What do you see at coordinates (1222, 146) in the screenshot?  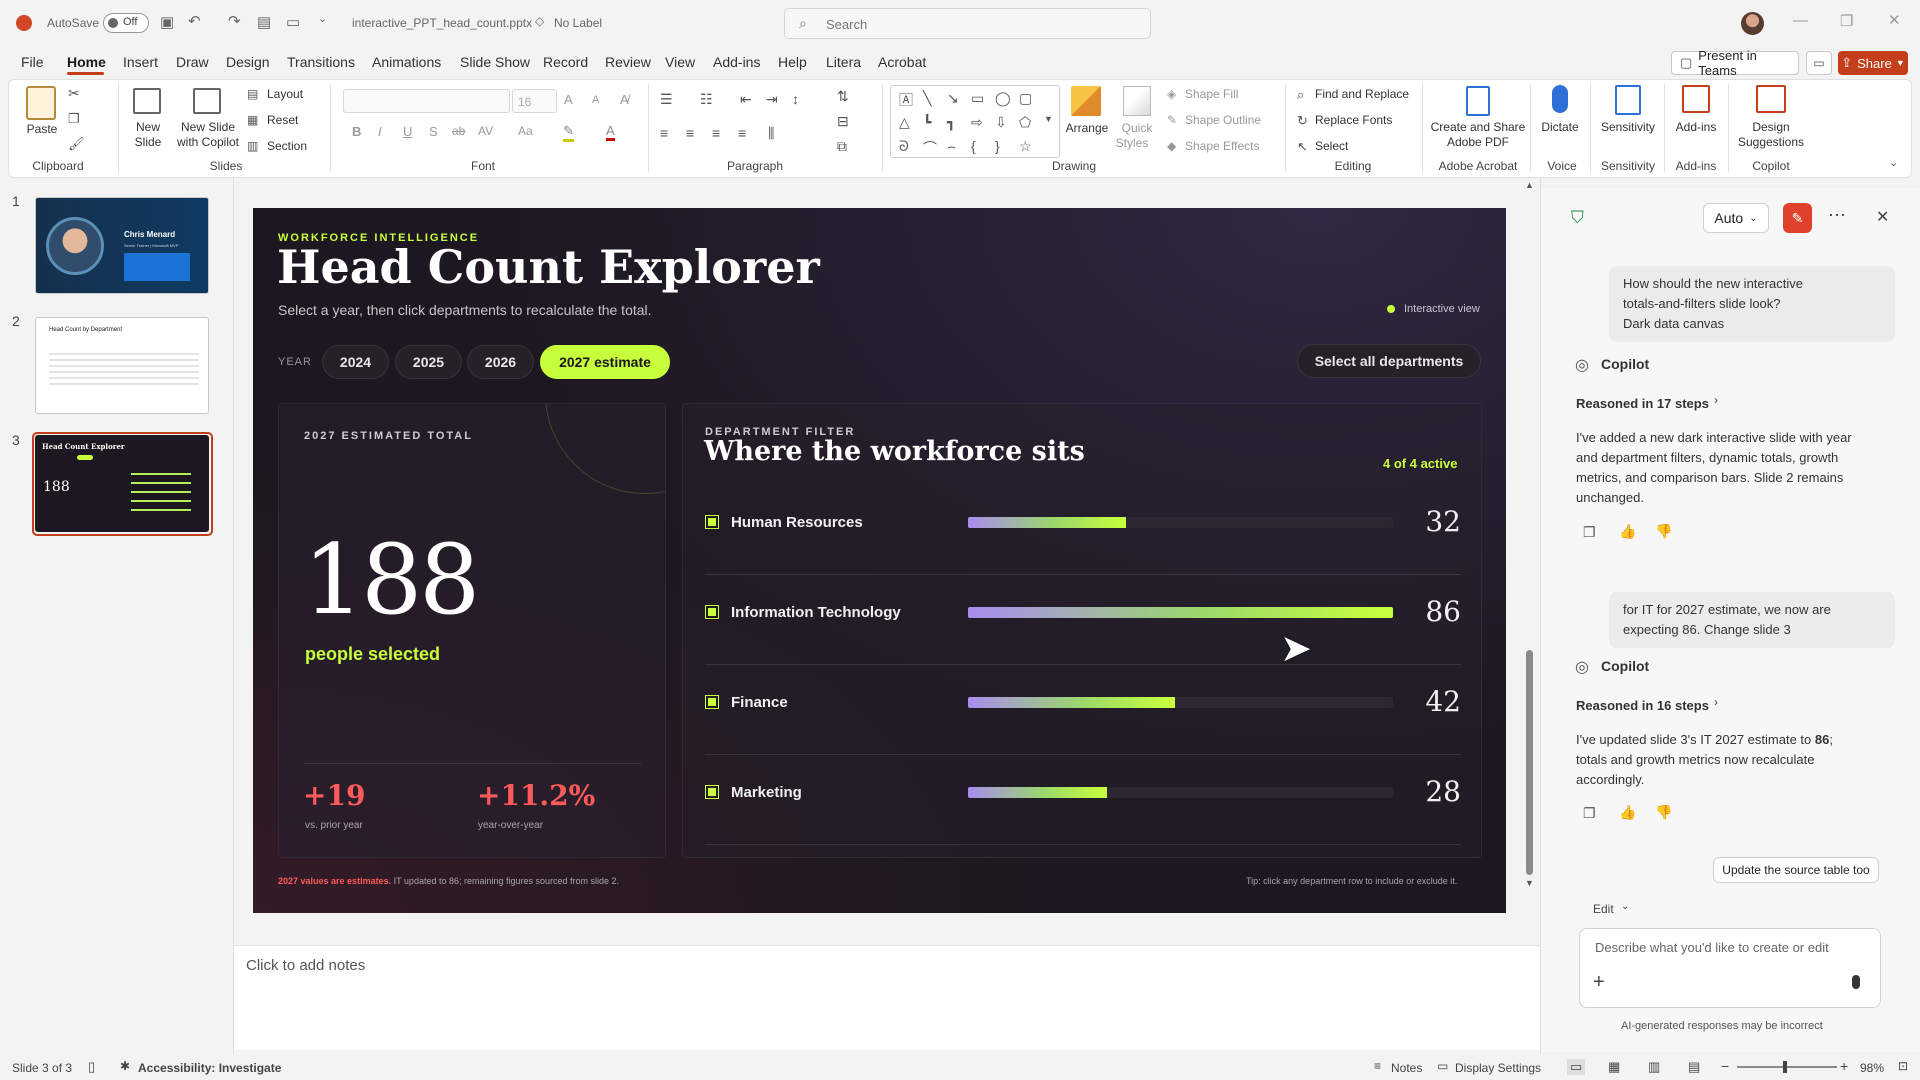 I see `shape-effects-button: Shape Effects` at bounding box center [1222, 146].